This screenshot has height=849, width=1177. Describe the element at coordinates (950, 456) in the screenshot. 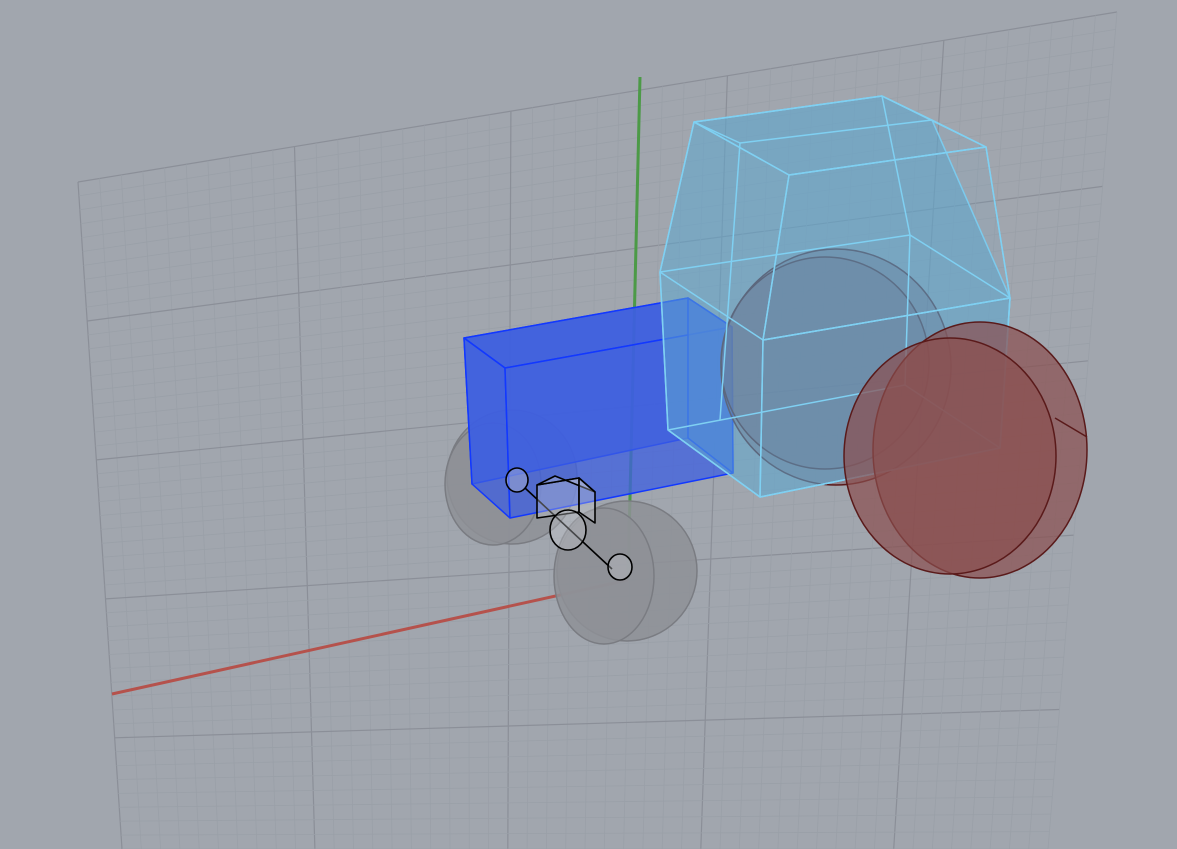

I see `rear-wheel-right-front-face` at that location.